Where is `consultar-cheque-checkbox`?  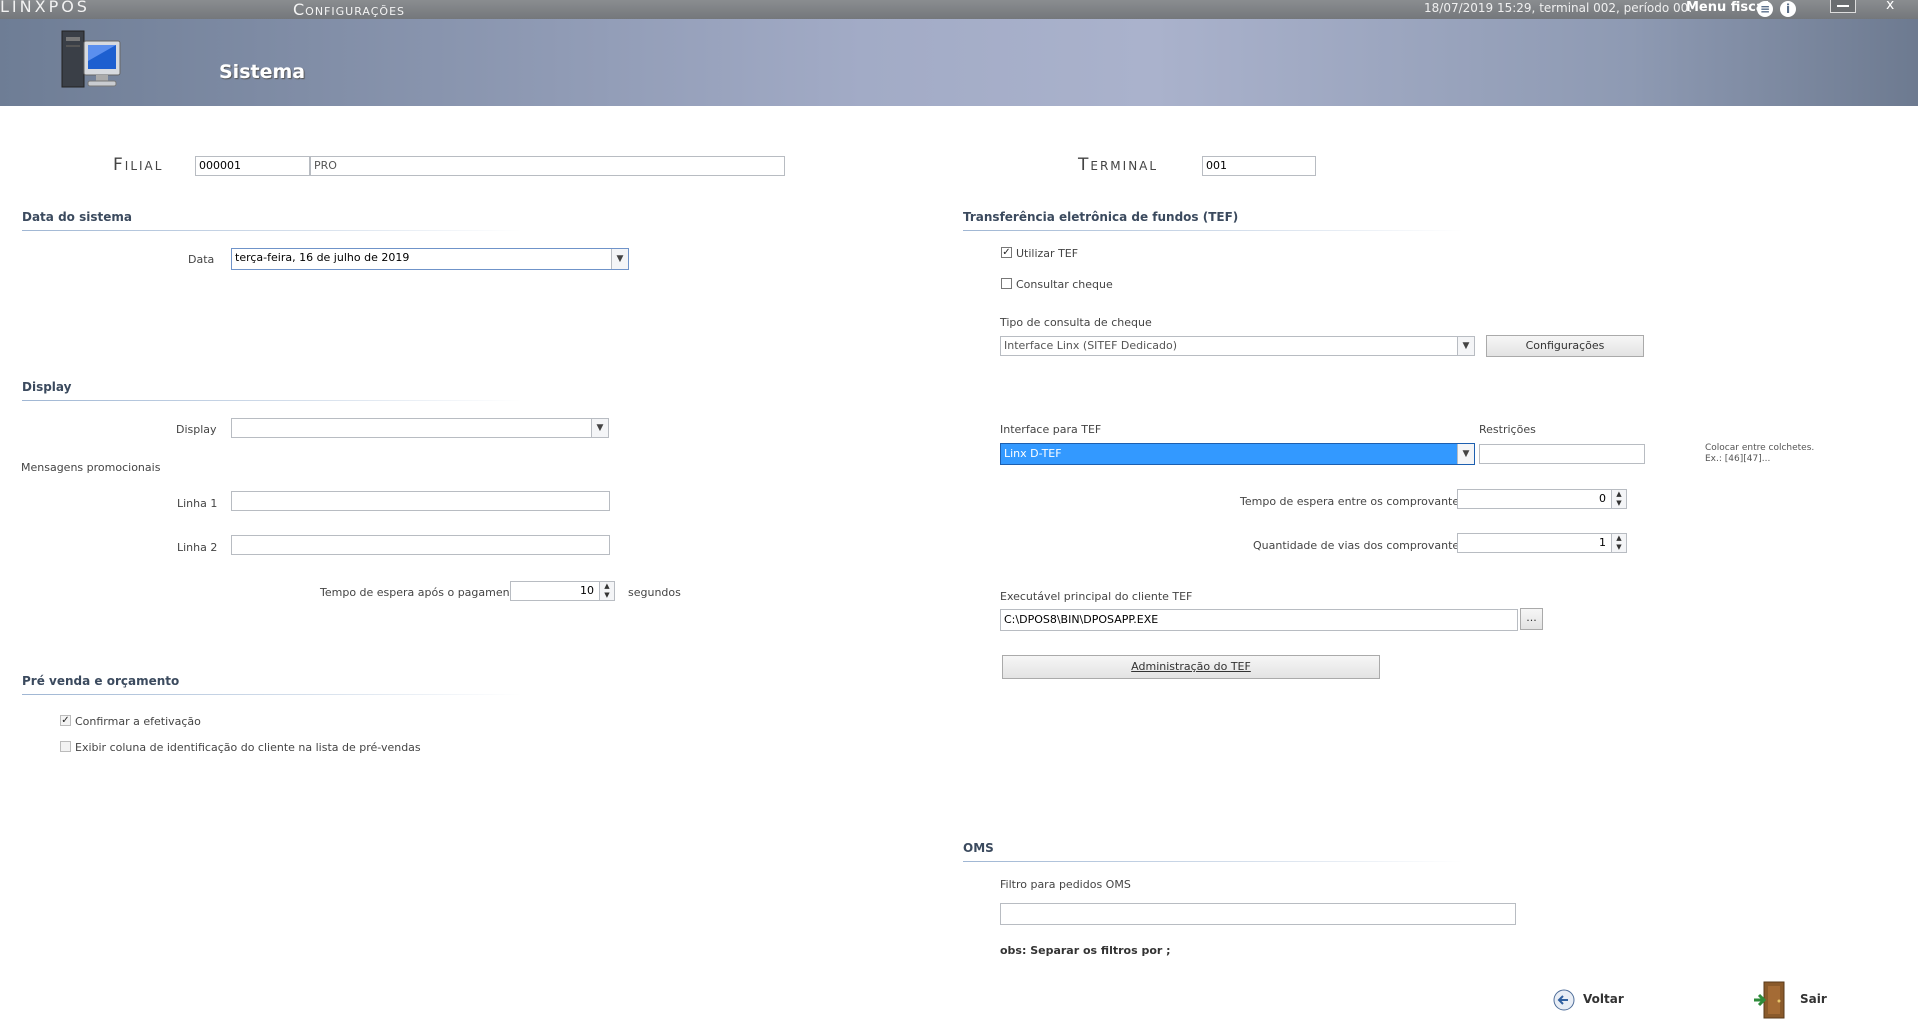
consultar-cheque-checkbox is located at coordinates (1006, 283).